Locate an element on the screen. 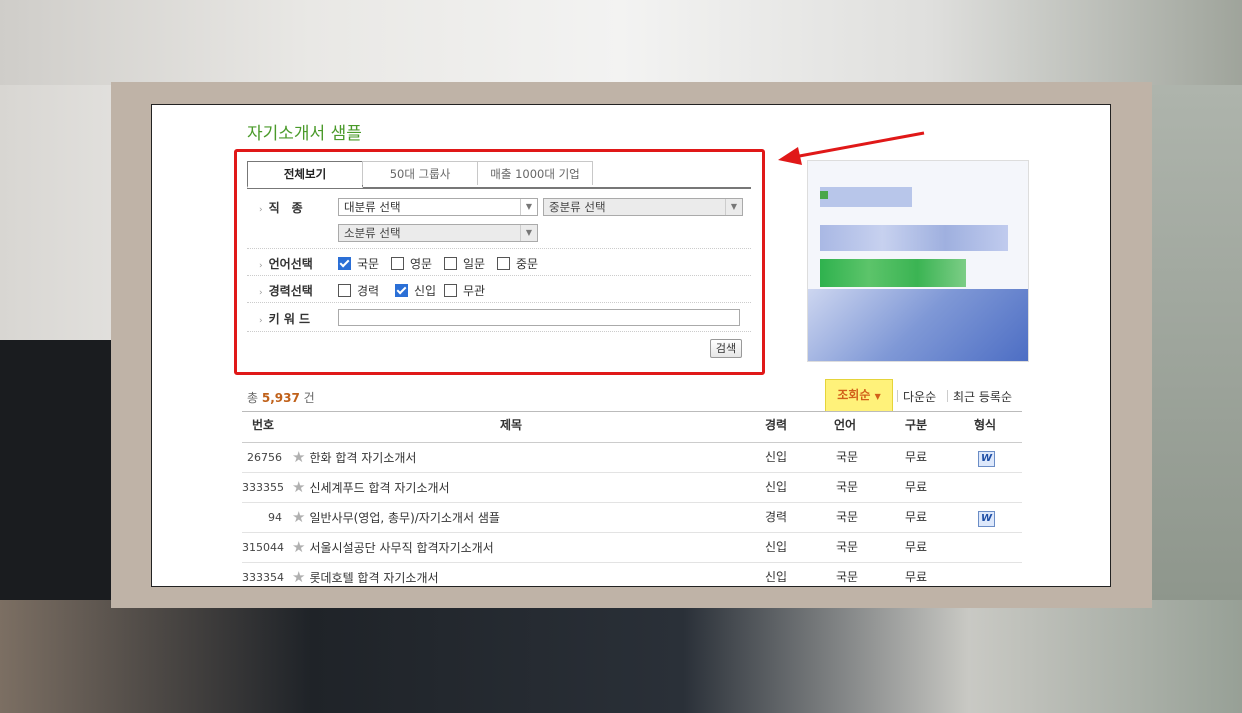  table-row: 315044 ★ 서울시설공단 사무직 합격자기소개서 신입 국문 무료 is located at coordinates (632, 548).